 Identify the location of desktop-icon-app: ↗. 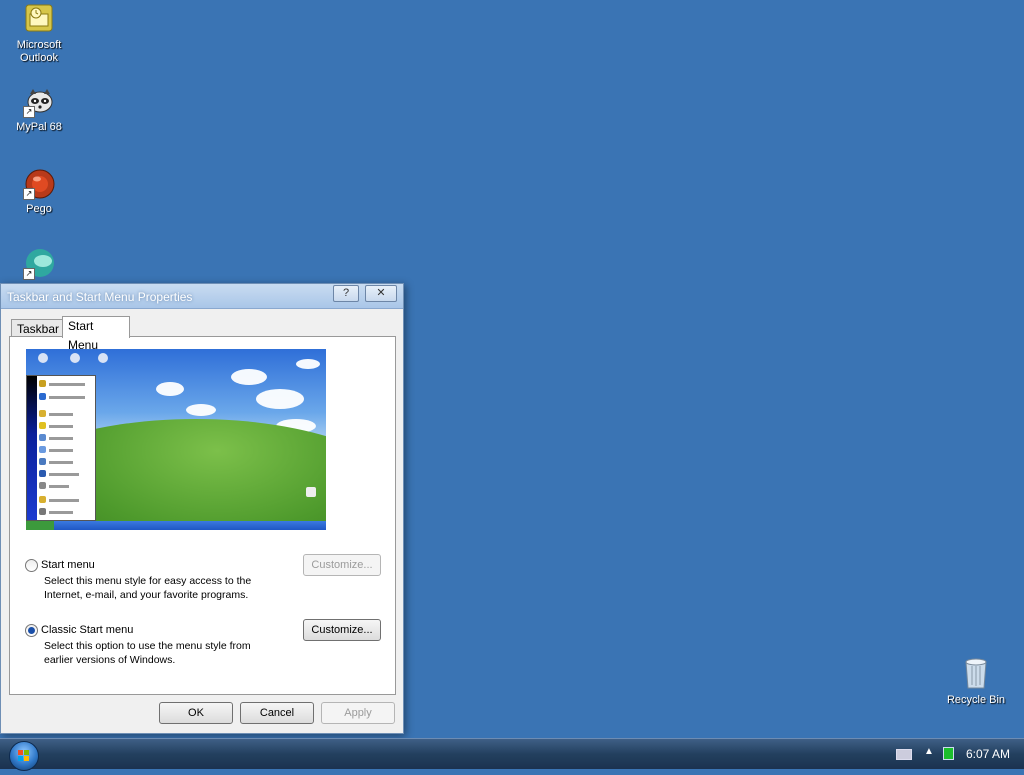
(39, 265).